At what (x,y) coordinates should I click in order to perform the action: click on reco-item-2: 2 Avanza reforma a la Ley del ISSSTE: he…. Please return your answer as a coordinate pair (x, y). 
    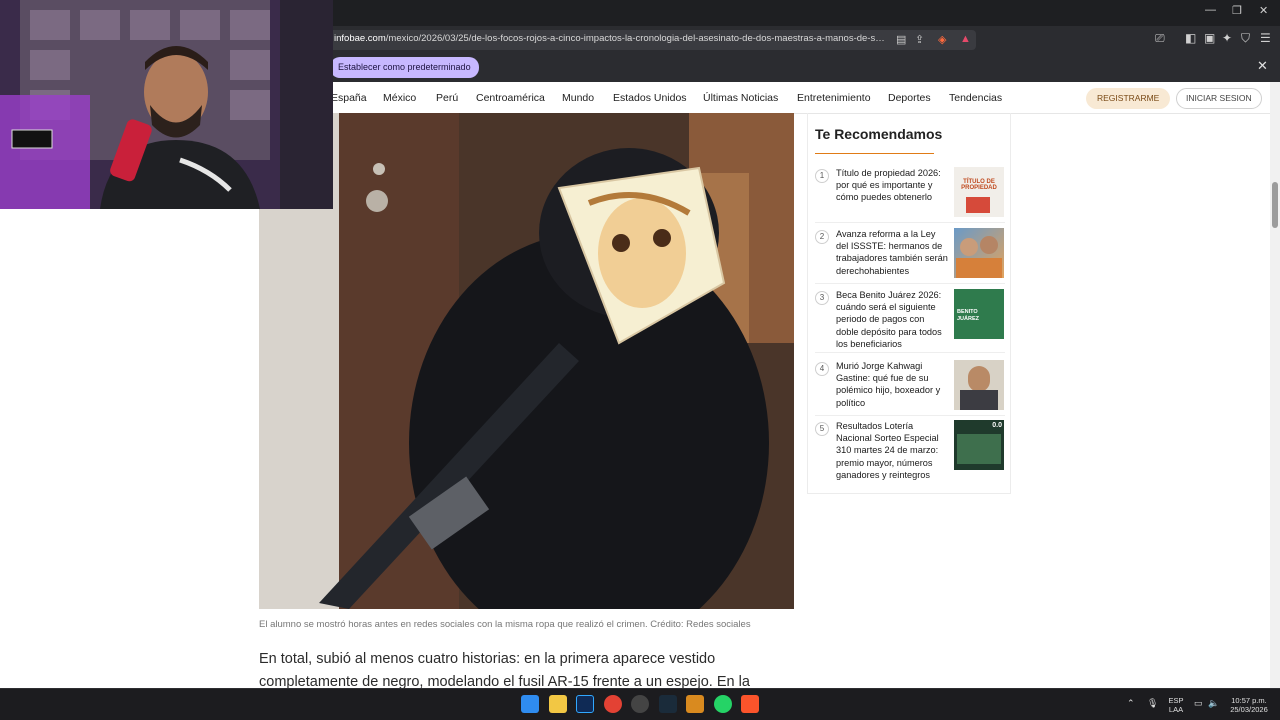
    Looking at the image, I should click on (910, 256).